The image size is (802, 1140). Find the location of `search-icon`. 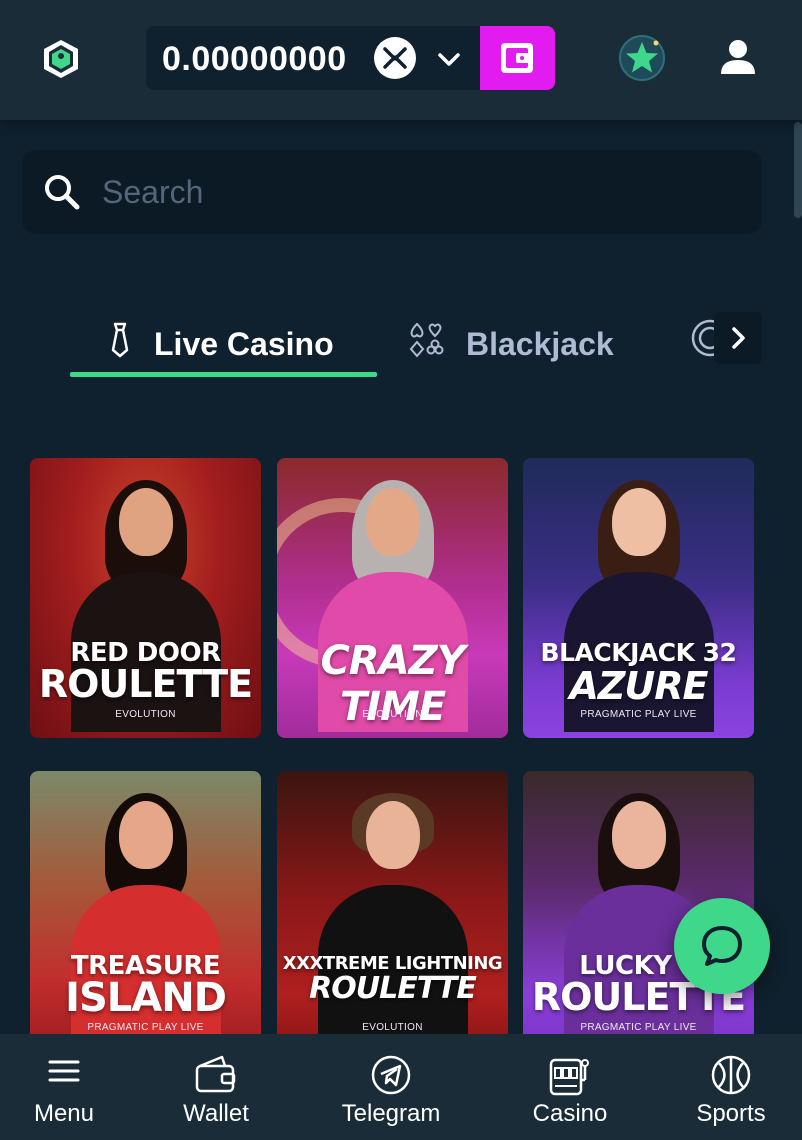

search-icon is located at coordinates (62, 192).